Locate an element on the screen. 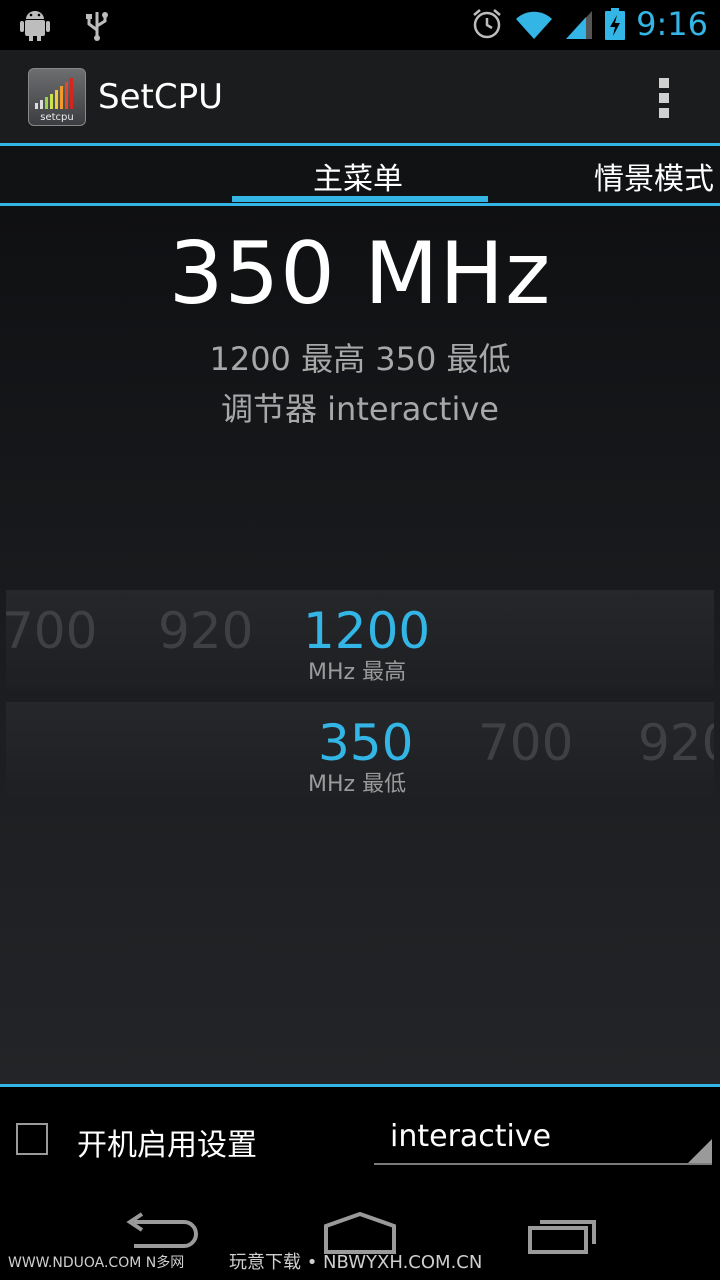 Image resolution: width=720 pixels, height=1280 pixels. recent-apps-icon is located at coordinates (562, 1234).